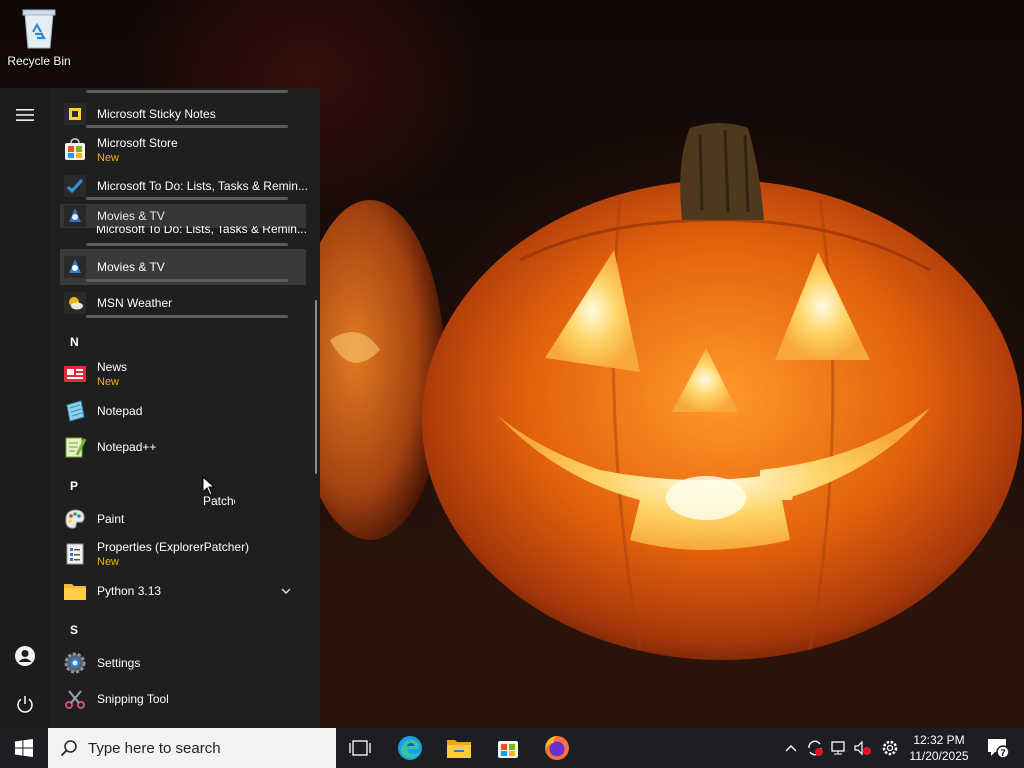 This screenshot has height=768, width=1024. I want to click on app-item-settings: Settings, so click(183, 663).